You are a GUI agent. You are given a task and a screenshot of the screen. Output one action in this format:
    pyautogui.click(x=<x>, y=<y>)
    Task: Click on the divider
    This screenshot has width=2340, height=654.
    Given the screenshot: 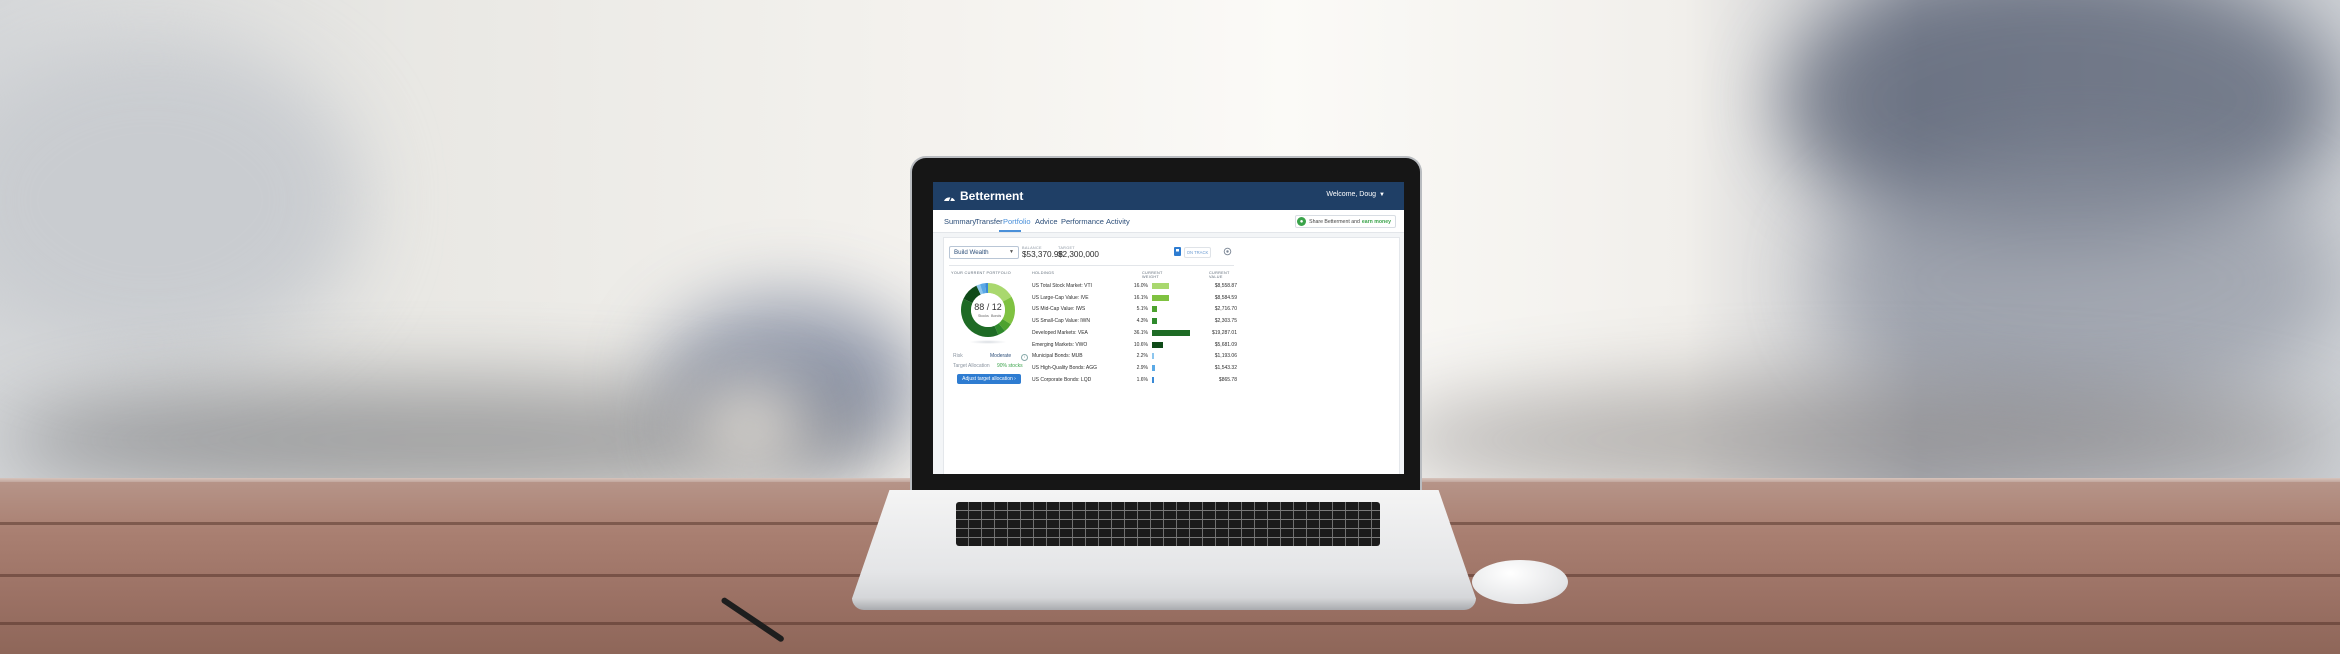 What is the action you would take?
    pyautogui.click(x=1091, y=265)
    